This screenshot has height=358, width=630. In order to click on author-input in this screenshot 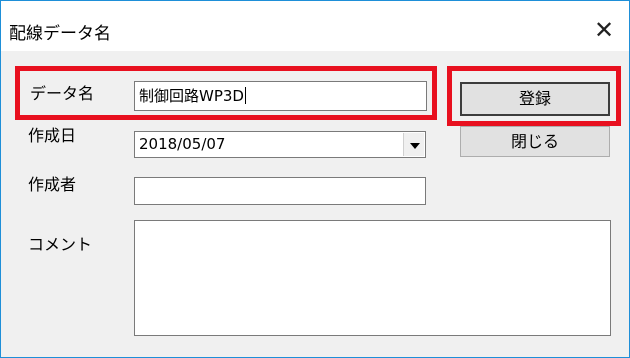, I will do `click(280, 191)`.